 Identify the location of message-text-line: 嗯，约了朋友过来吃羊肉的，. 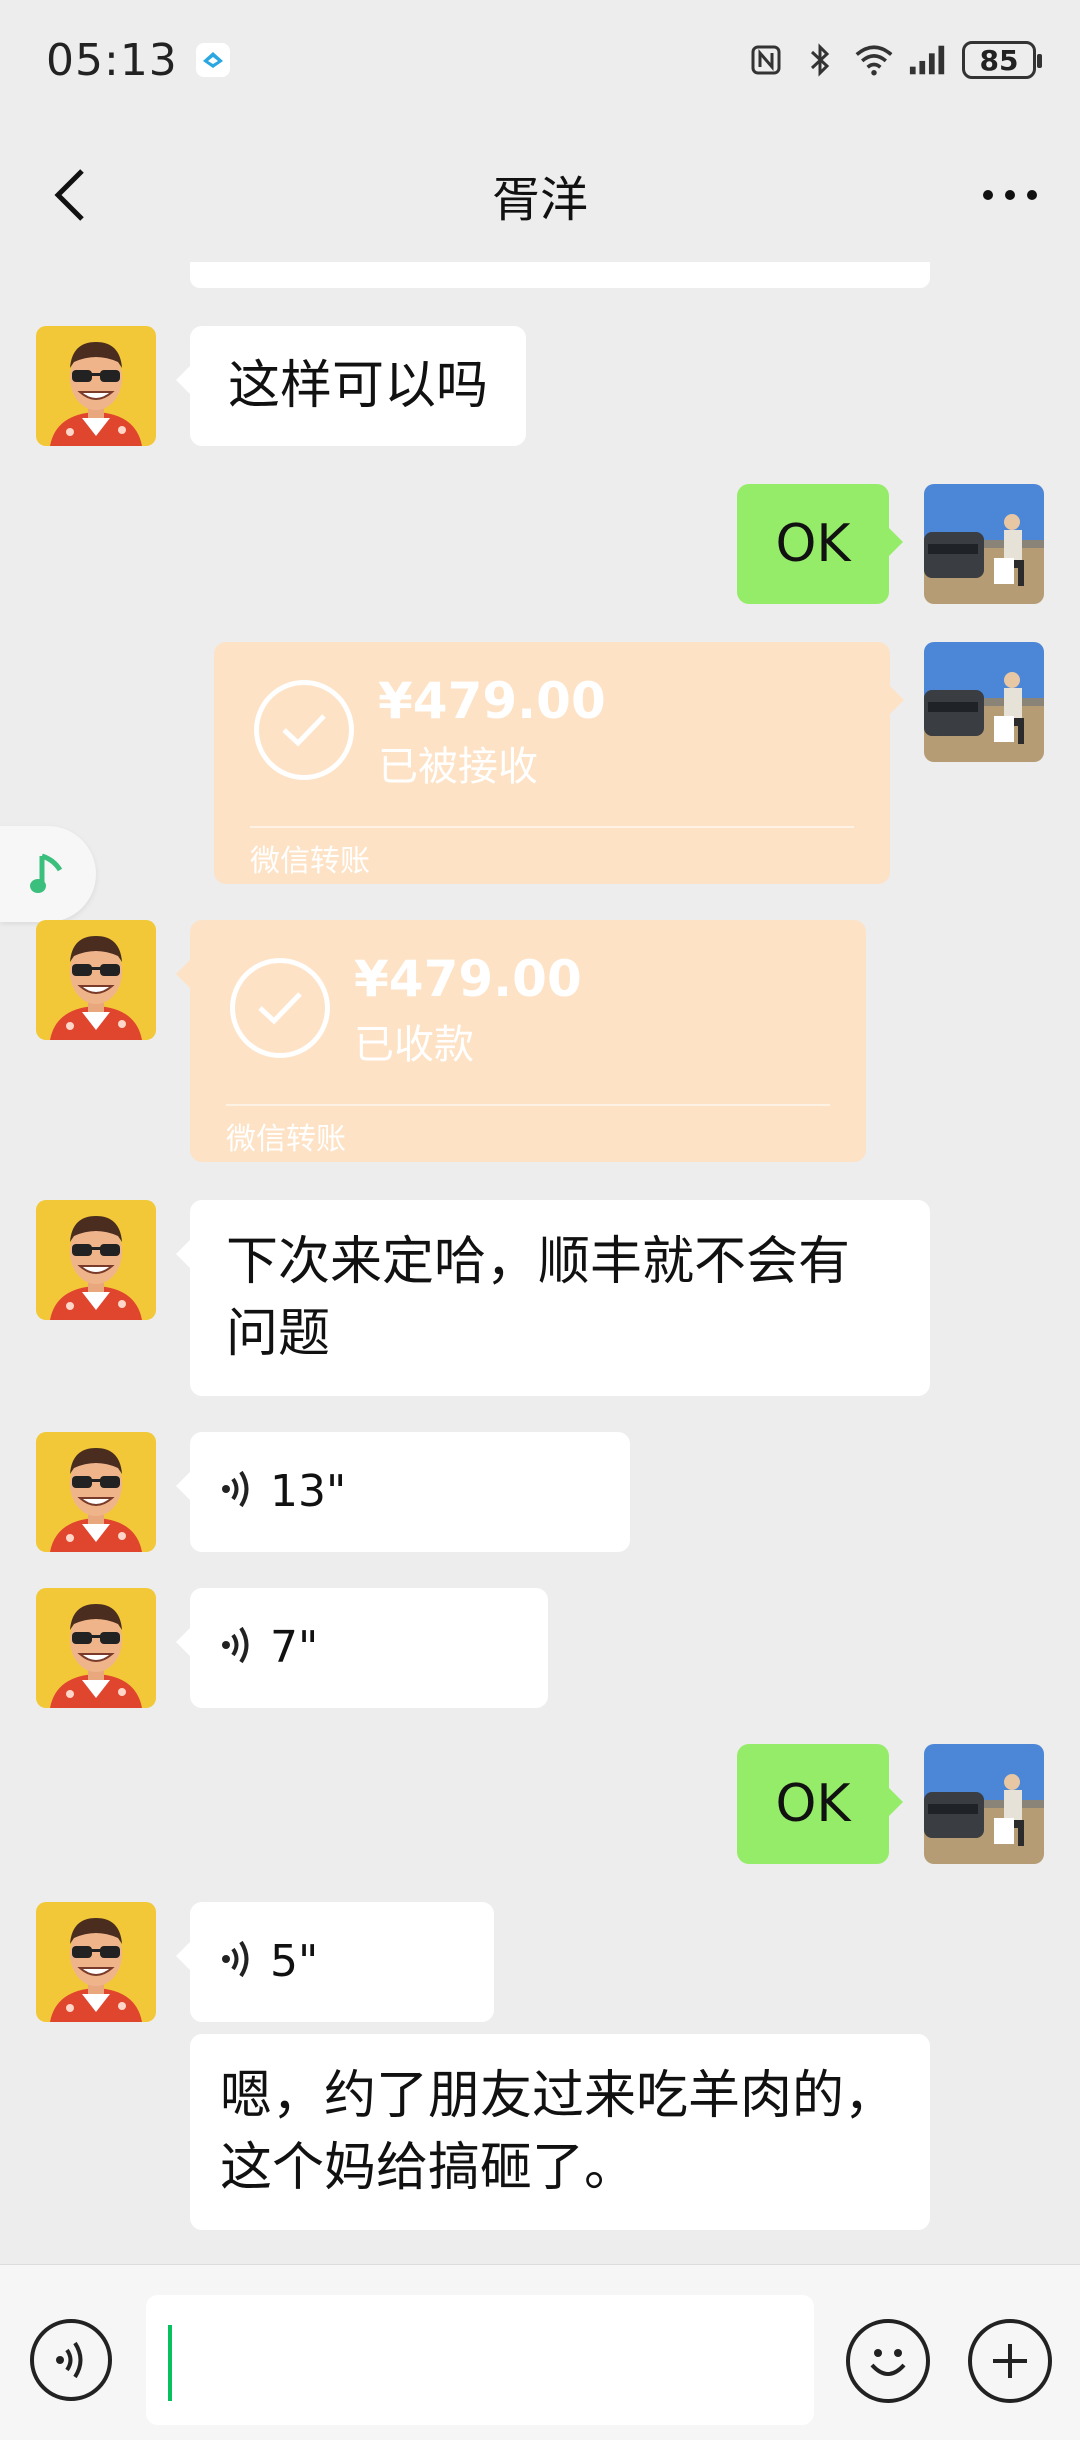
(558, 2096).